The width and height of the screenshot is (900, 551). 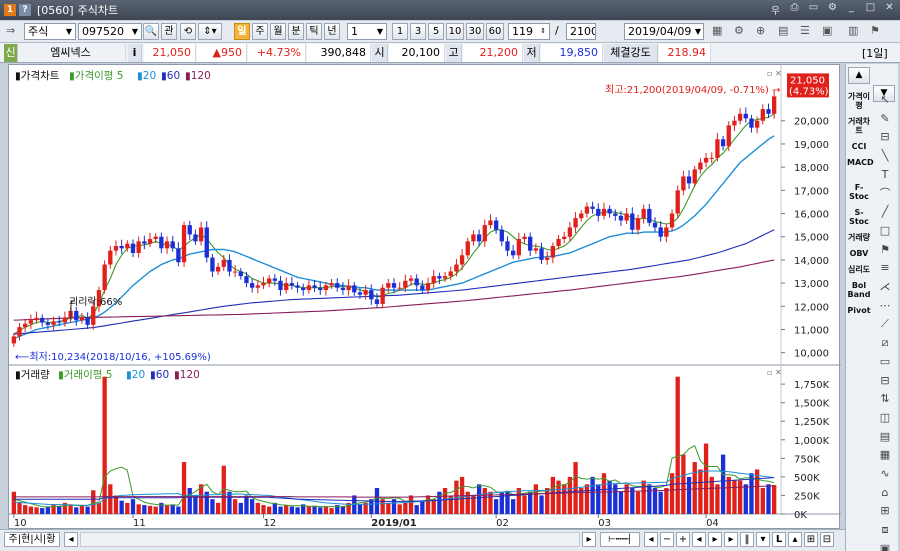 I want to click on history-button: ⟲, so click(x=188, y=31).